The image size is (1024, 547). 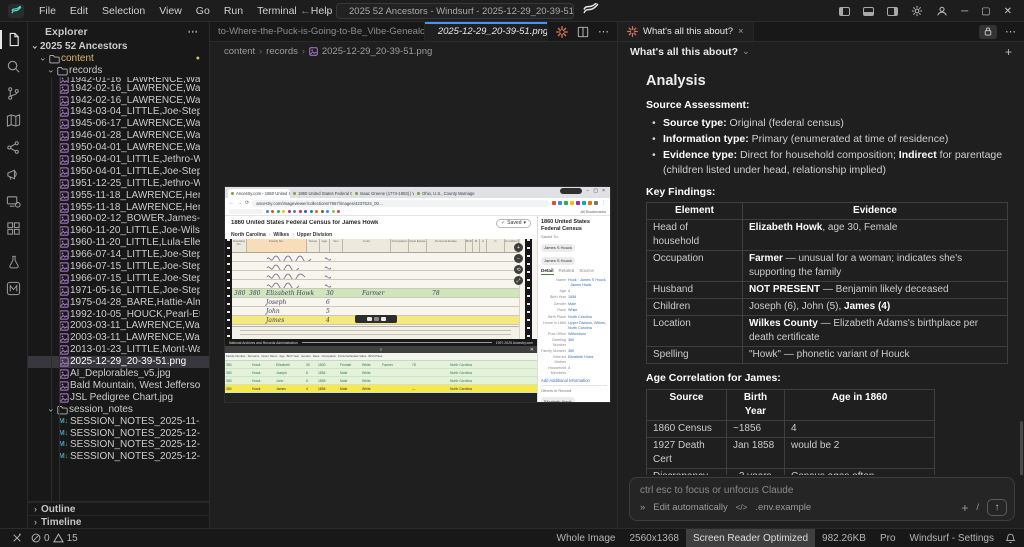 I want to click on tree-item: JSL Pedigree Chart.jpg, so click(x=118, y=398).